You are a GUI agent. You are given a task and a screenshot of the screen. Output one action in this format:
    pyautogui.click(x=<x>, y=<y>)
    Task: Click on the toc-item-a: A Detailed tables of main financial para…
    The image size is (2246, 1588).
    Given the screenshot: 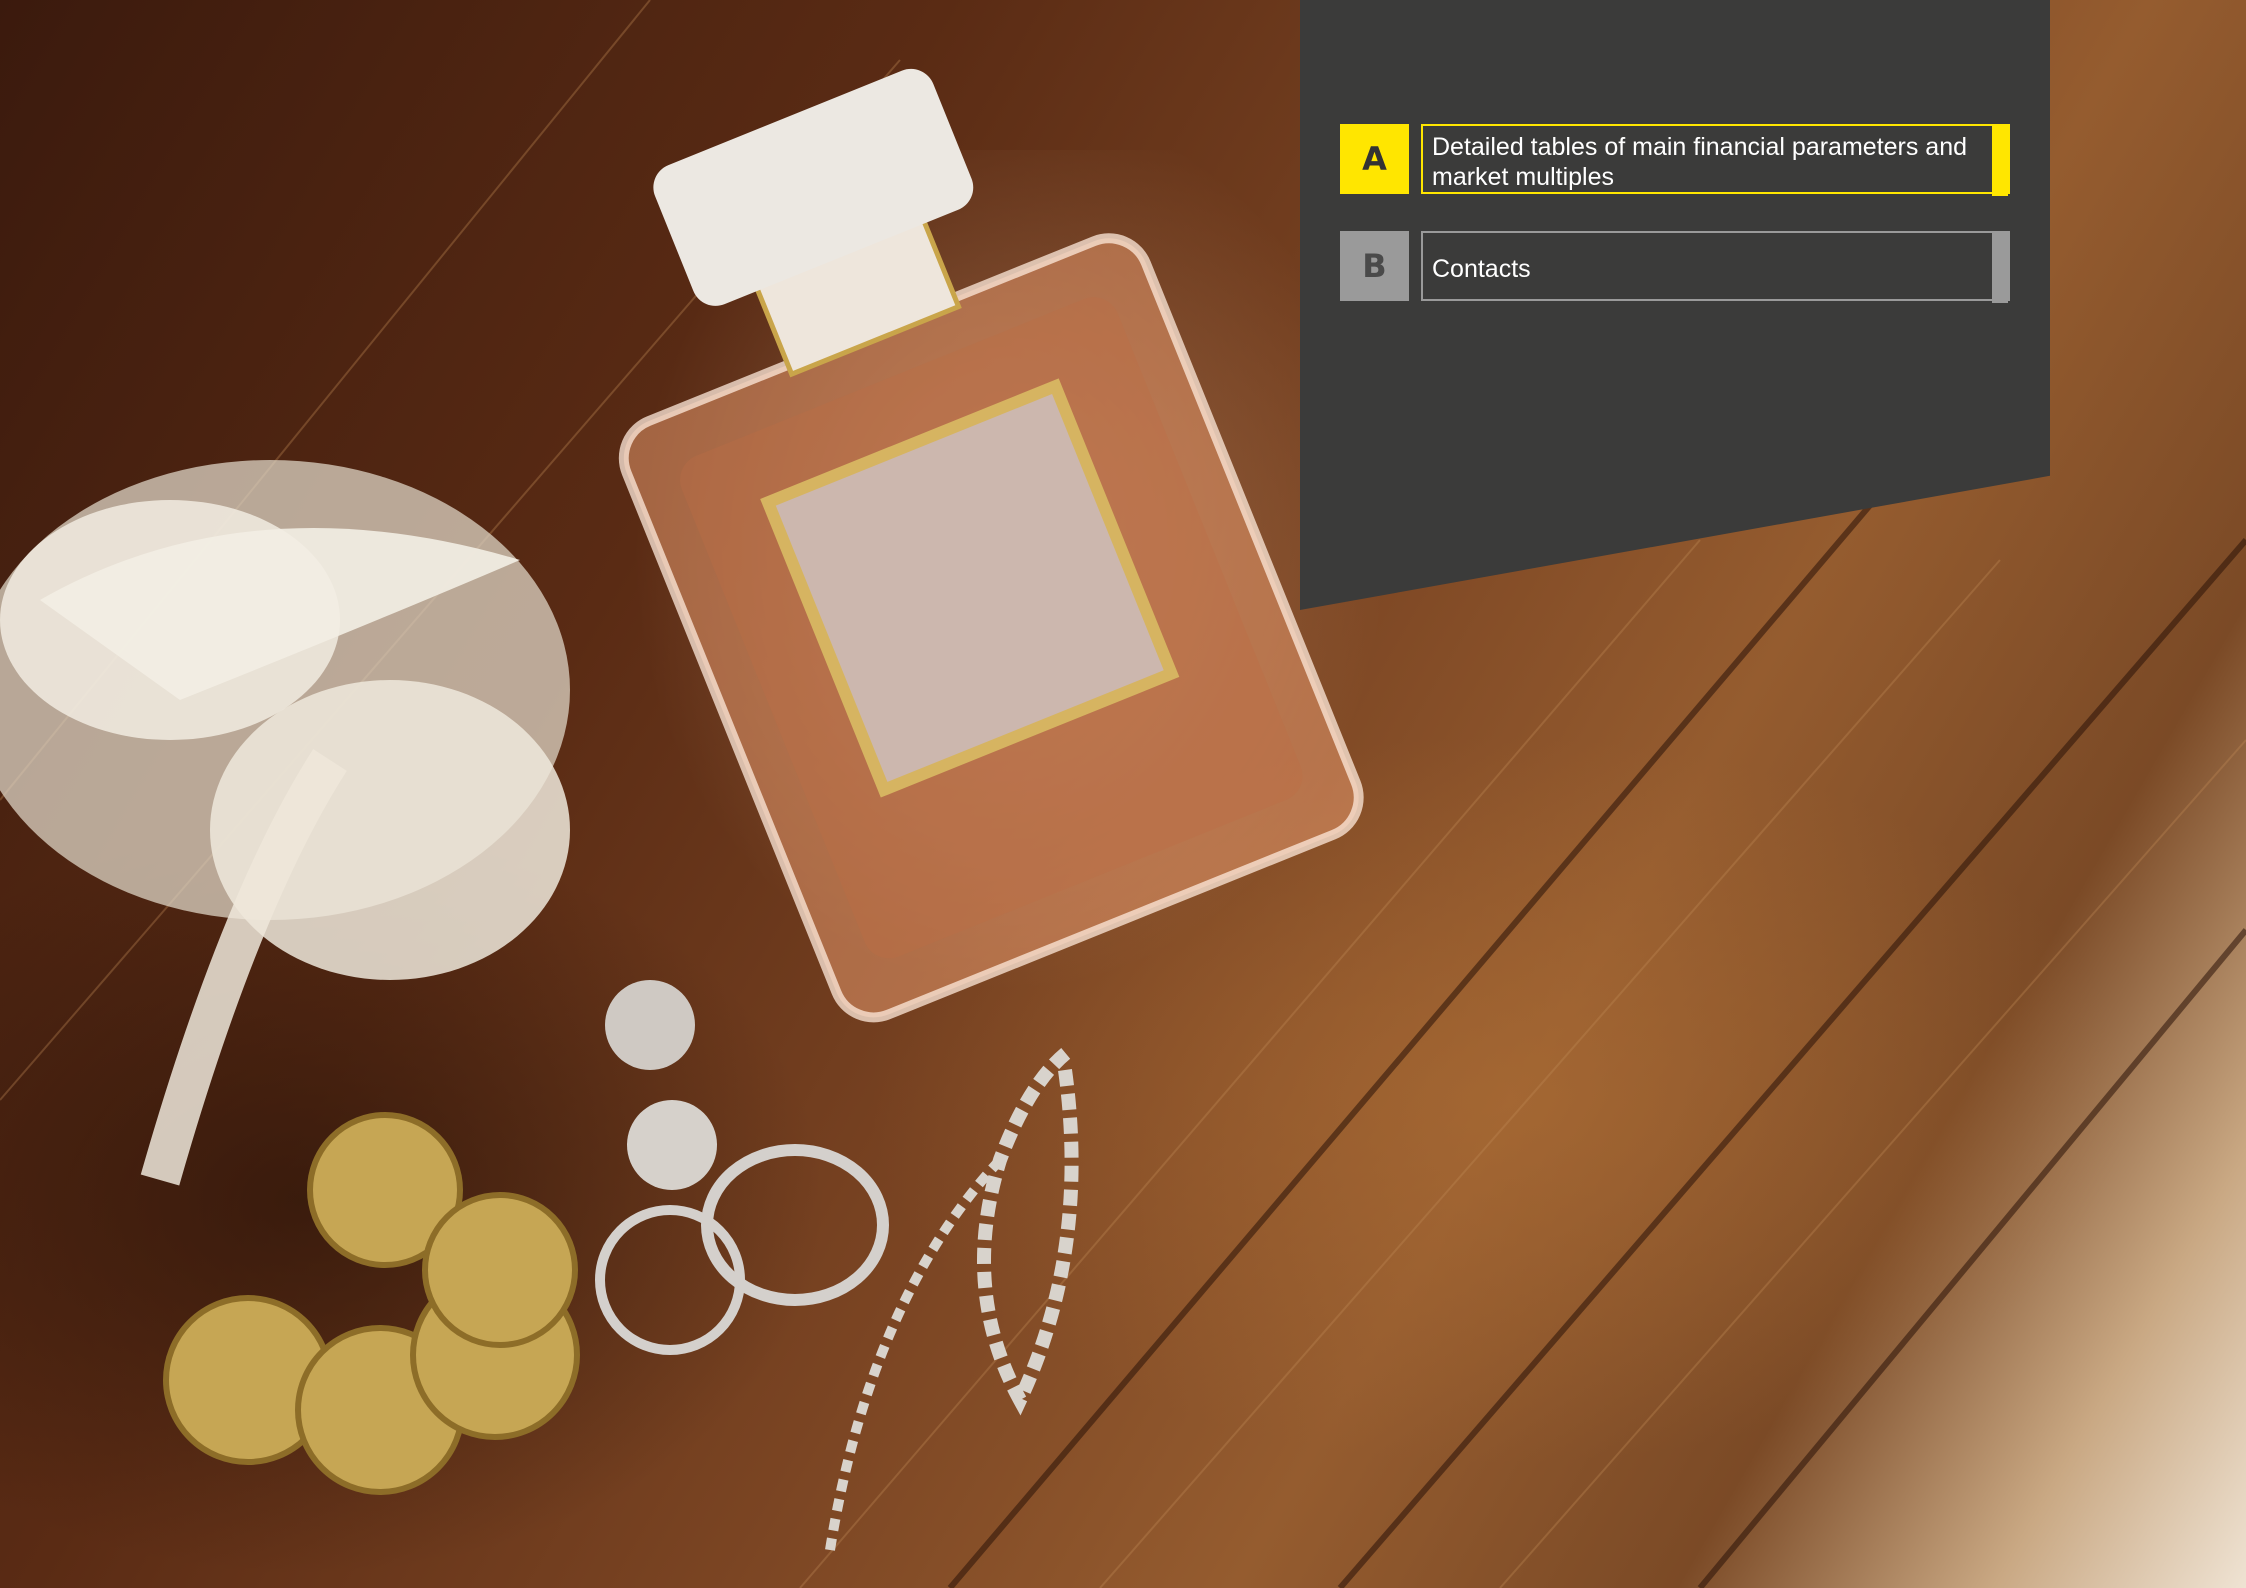 What is the action you would take?
    pyautogui.click(x=1675, y=160)
    